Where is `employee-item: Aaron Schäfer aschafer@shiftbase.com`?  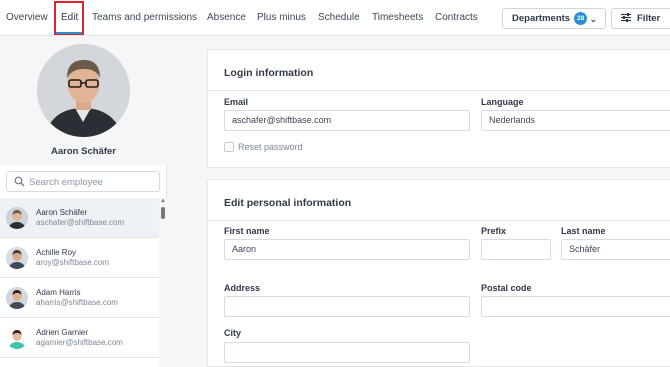
employee-item: Aaron Schäfer aschafer@shiftbase.com is located at coordinates (79, 218).